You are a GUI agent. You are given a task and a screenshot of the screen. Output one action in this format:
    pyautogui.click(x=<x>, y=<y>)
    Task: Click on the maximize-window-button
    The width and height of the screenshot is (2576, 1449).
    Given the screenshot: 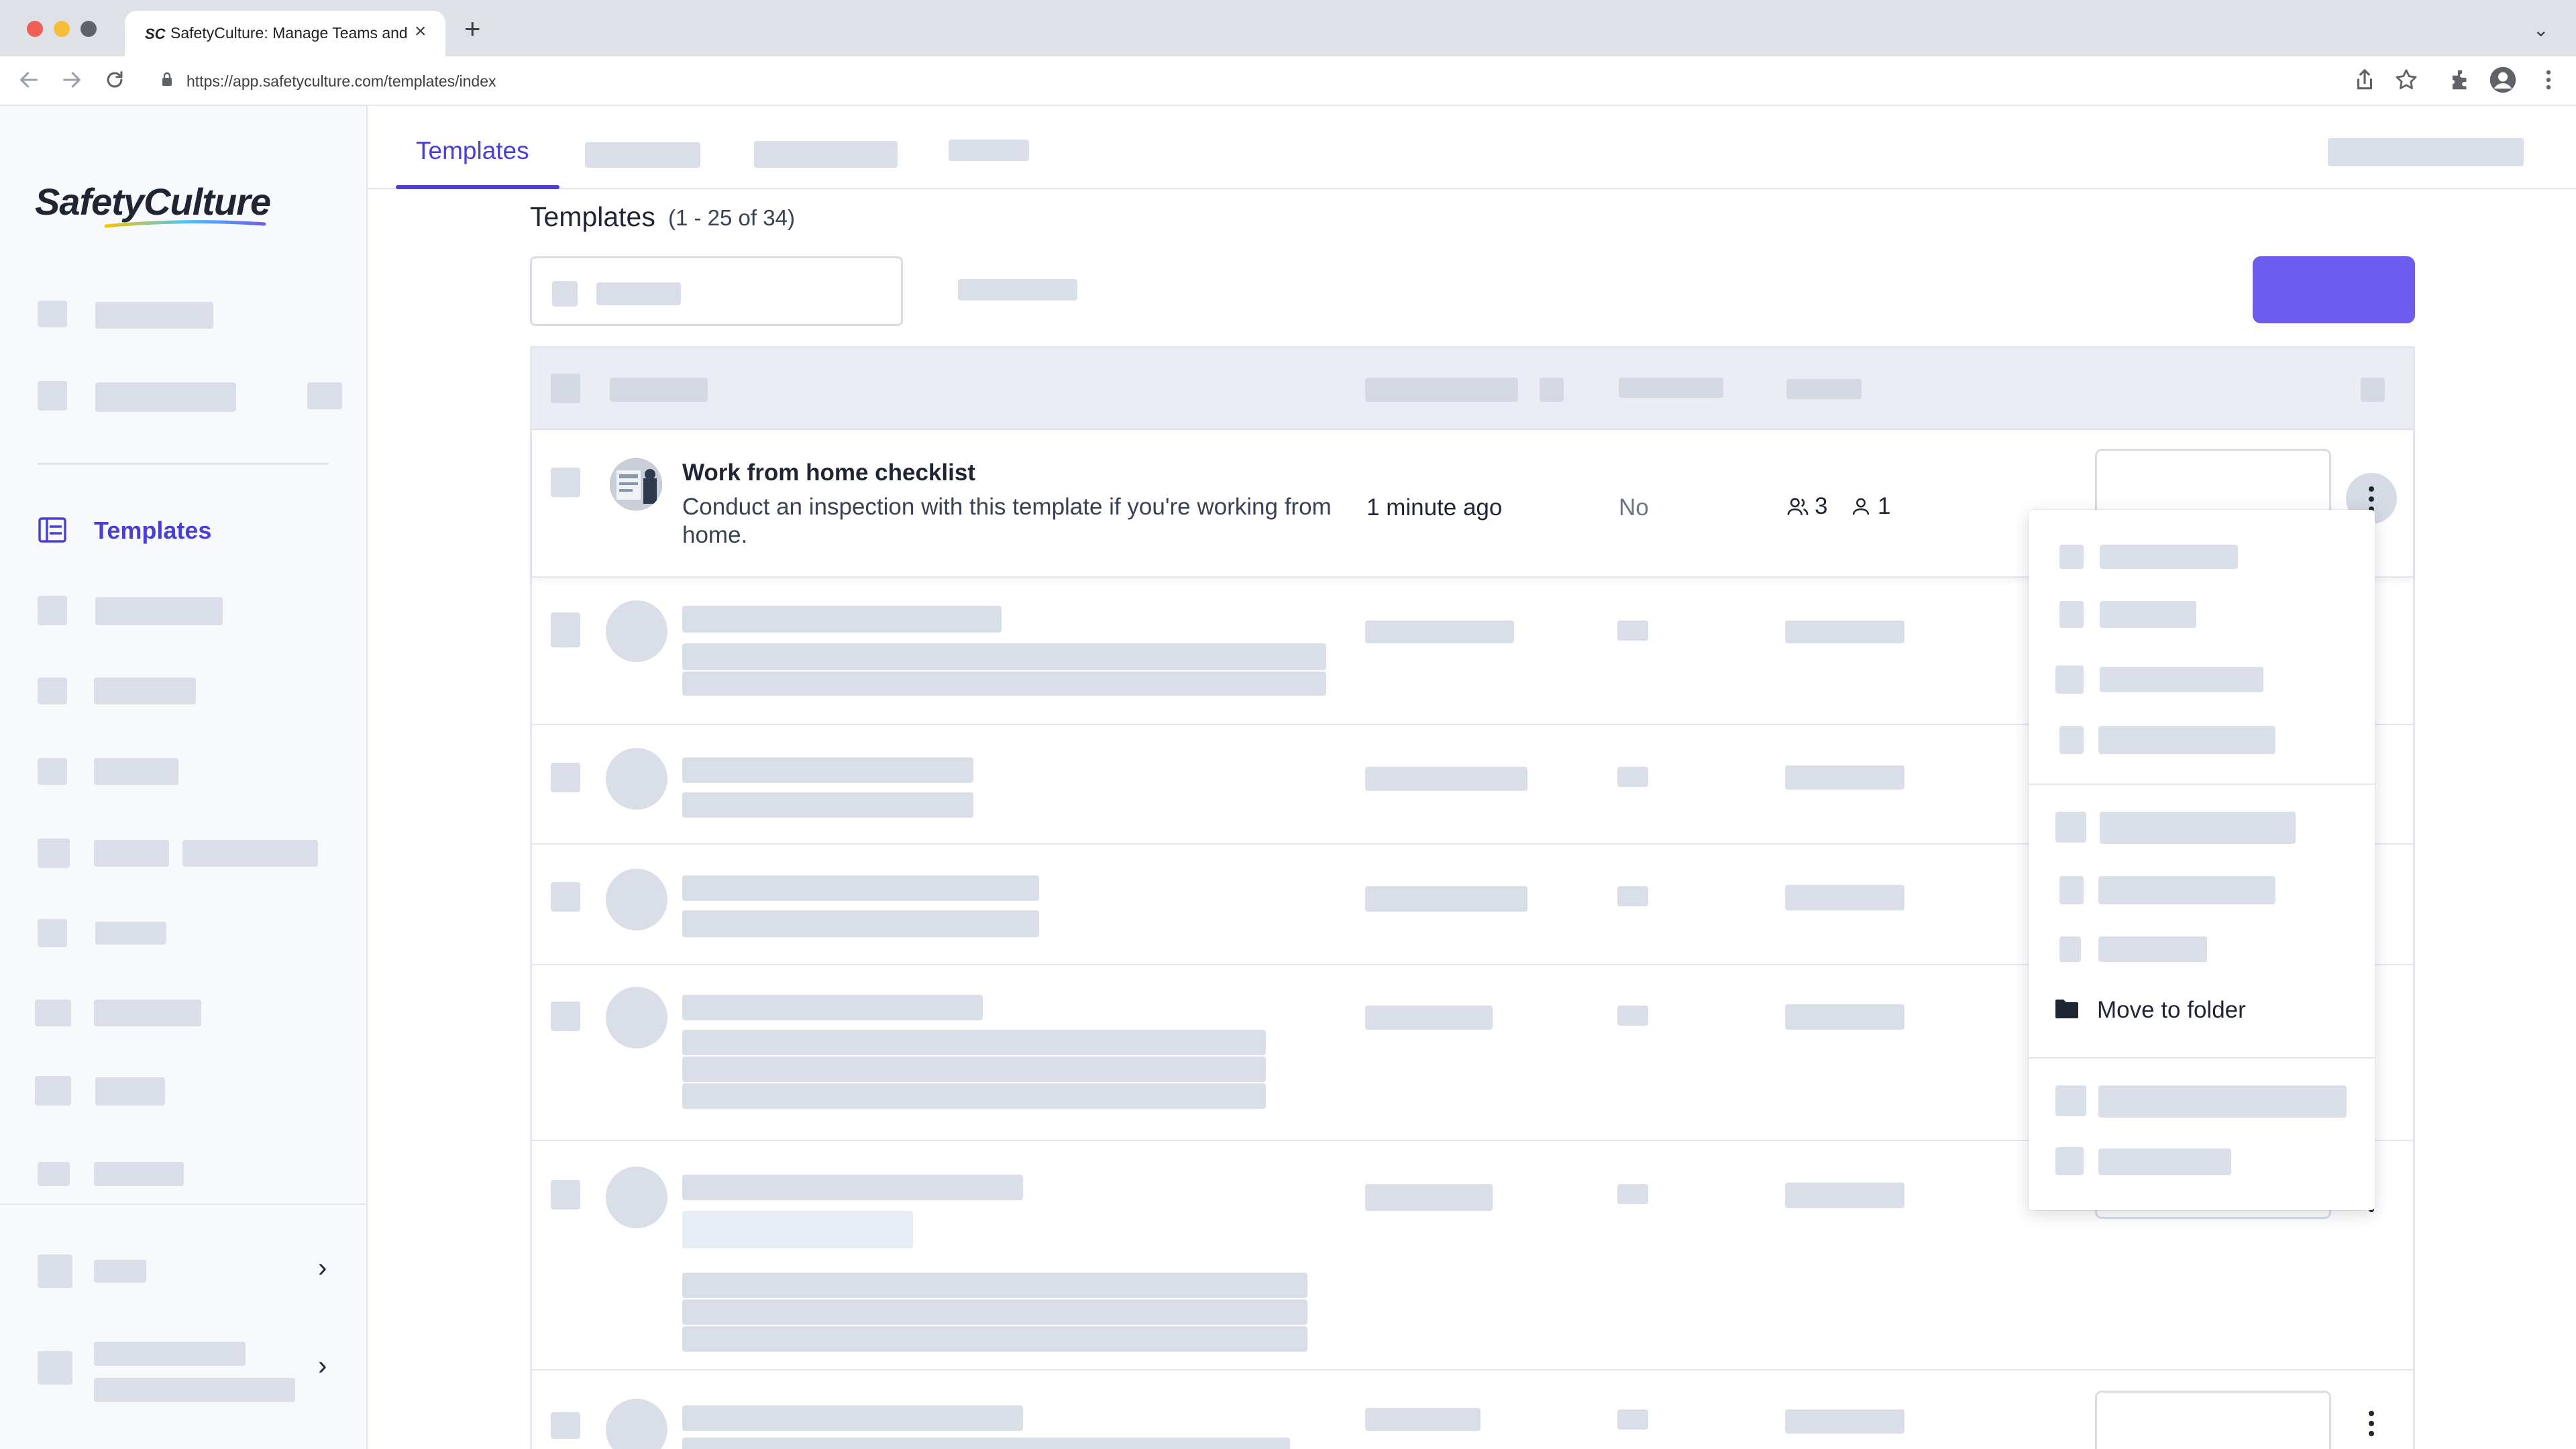 What is the action you would take?
    pyautogui.click(x=88, y=29)
    